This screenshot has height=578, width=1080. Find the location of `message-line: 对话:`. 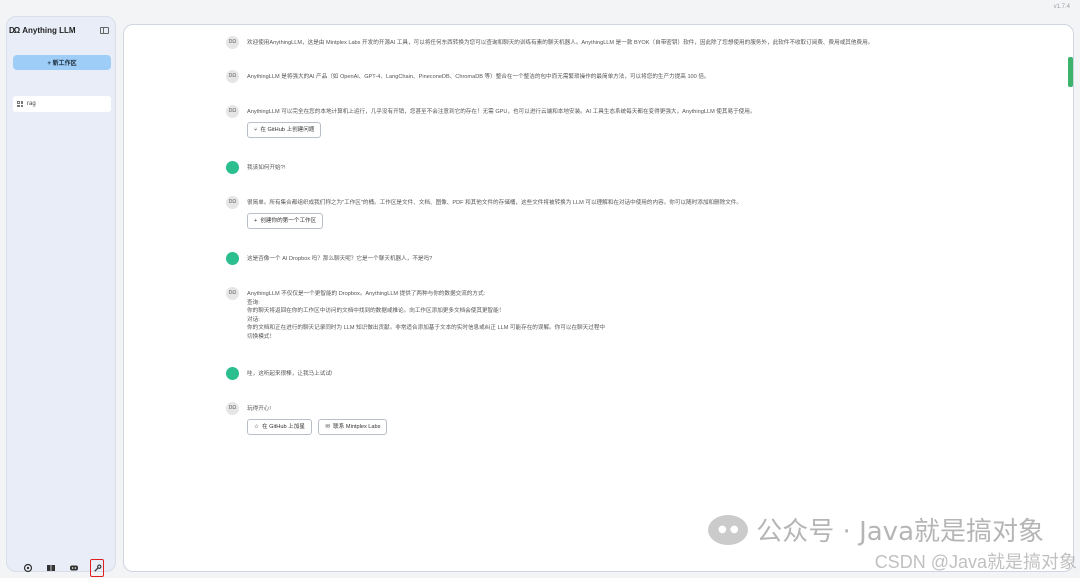

message-line: 对话: is located at coordinates (253, 319).